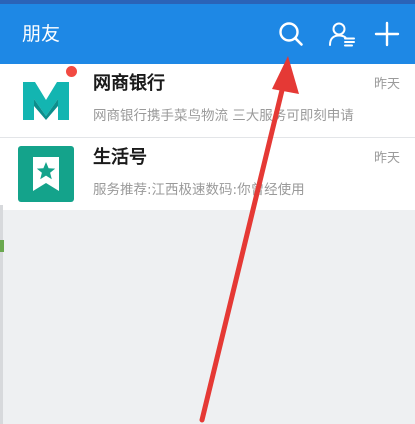 The image size is (415, 424). Describe the element at coordinates (2, 246) in the screenshot. I see `background-window-marker` at that location.